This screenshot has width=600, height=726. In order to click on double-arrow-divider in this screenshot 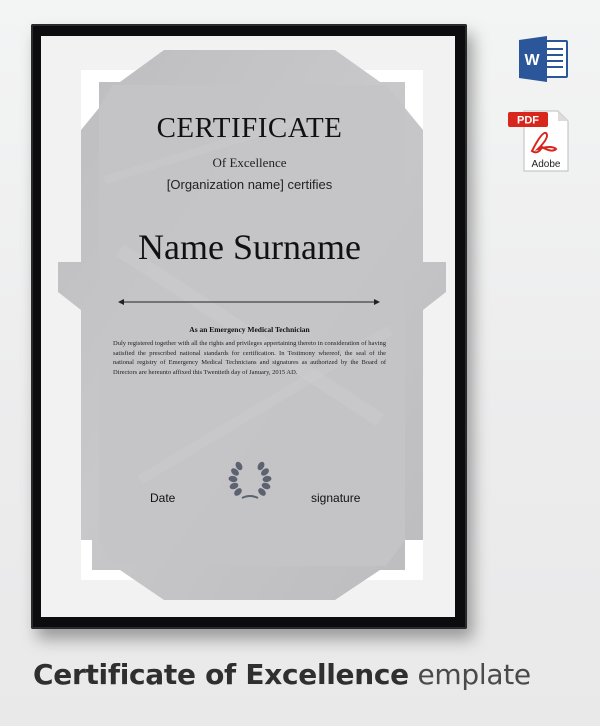, I will do `click(249, 302)`.